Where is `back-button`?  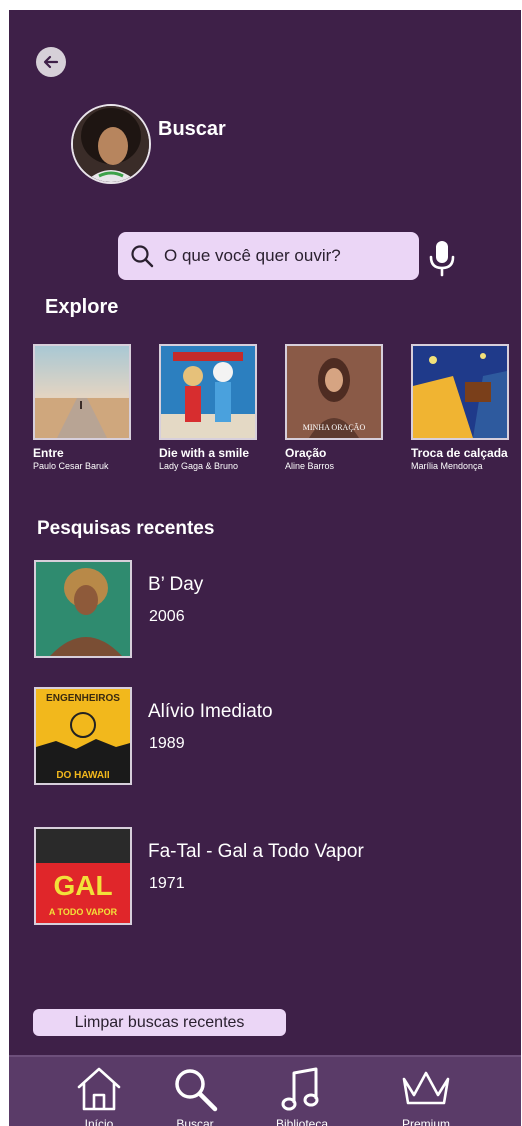
back-button is located at coordinates (51, 62).